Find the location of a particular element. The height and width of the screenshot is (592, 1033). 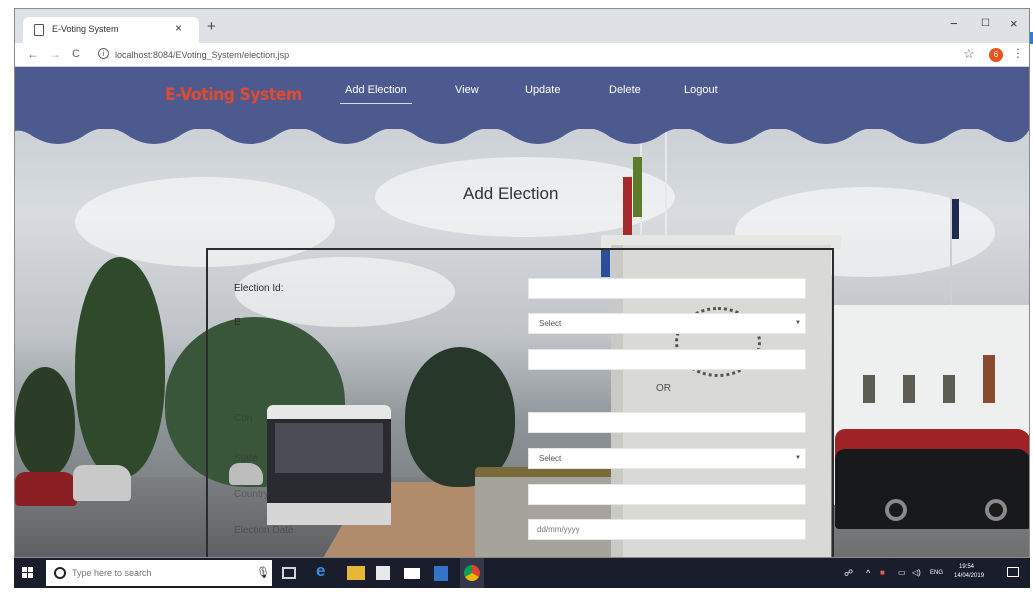

mail-icon is located at coordinates (412, 573).